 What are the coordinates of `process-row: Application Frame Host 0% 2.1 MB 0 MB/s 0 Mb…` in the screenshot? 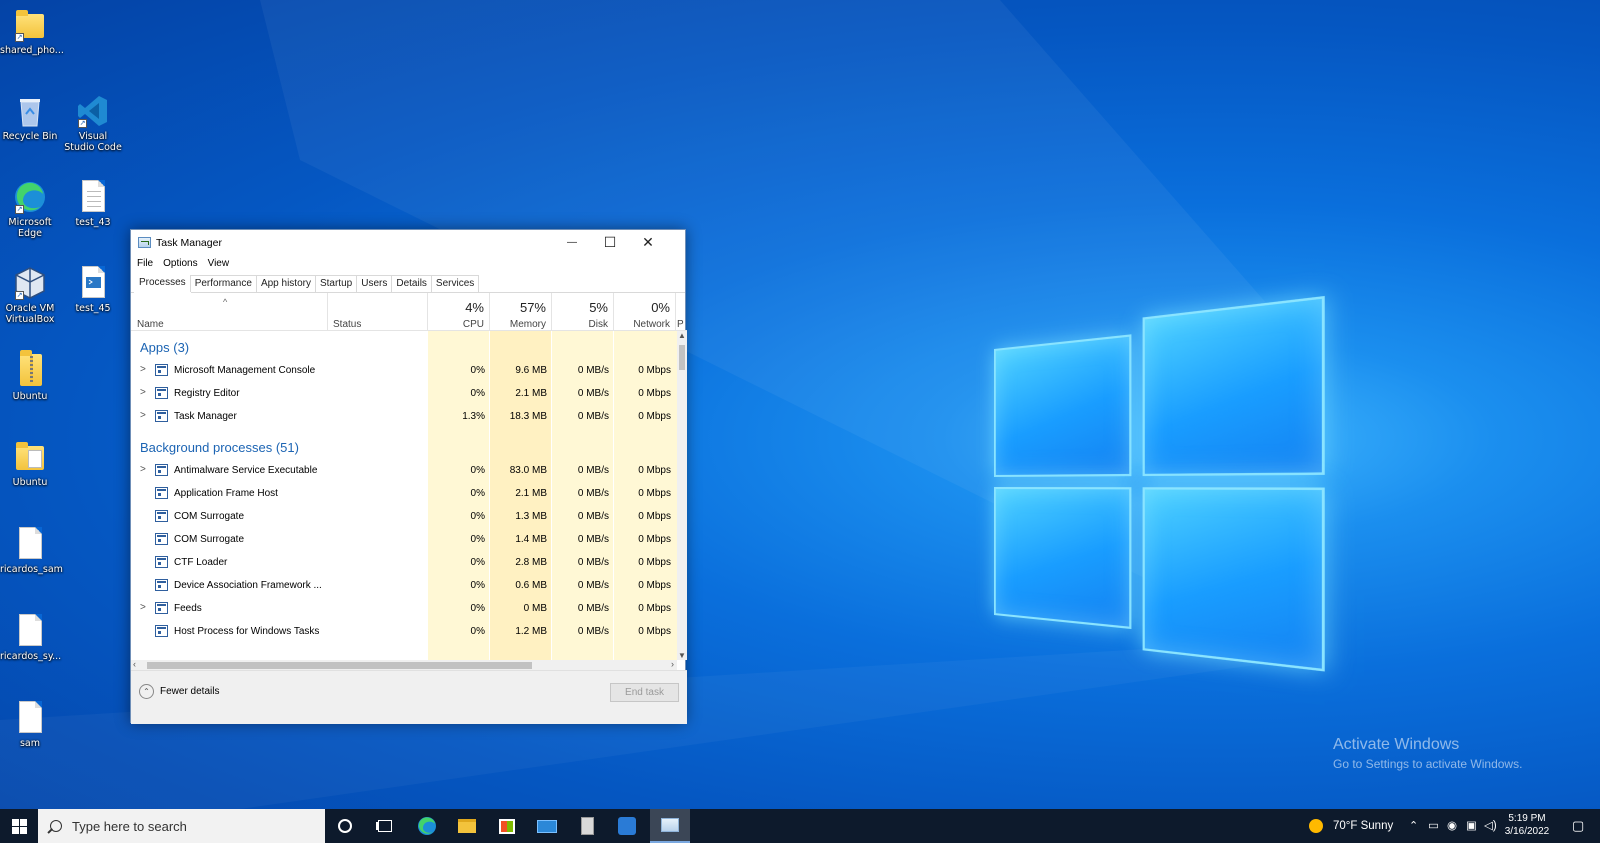 It's located at (404, 493).